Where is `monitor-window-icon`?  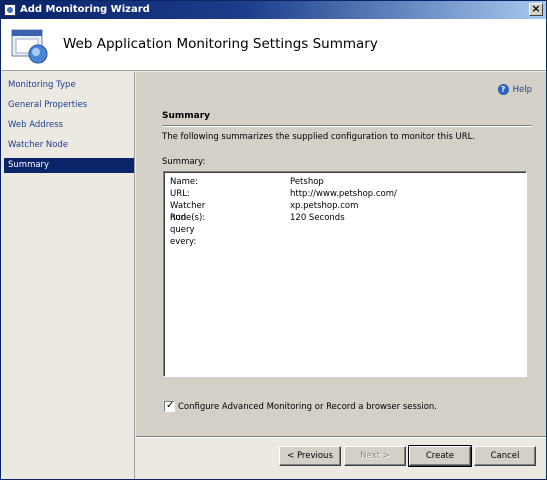
monitor-window-icon is located at coordinates (29, 46).